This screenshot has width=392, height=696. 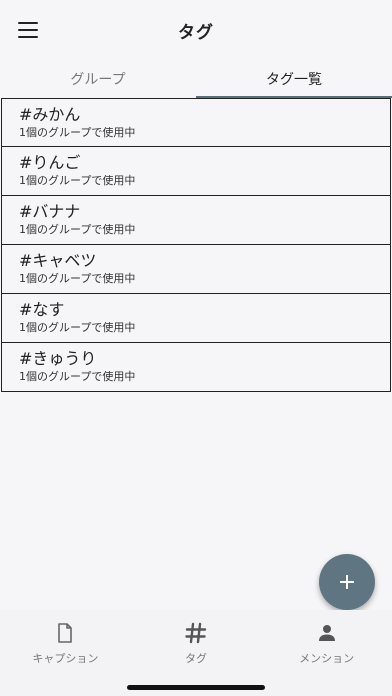 I want to click on tag-name: #なす, so click(x=42, y=309).